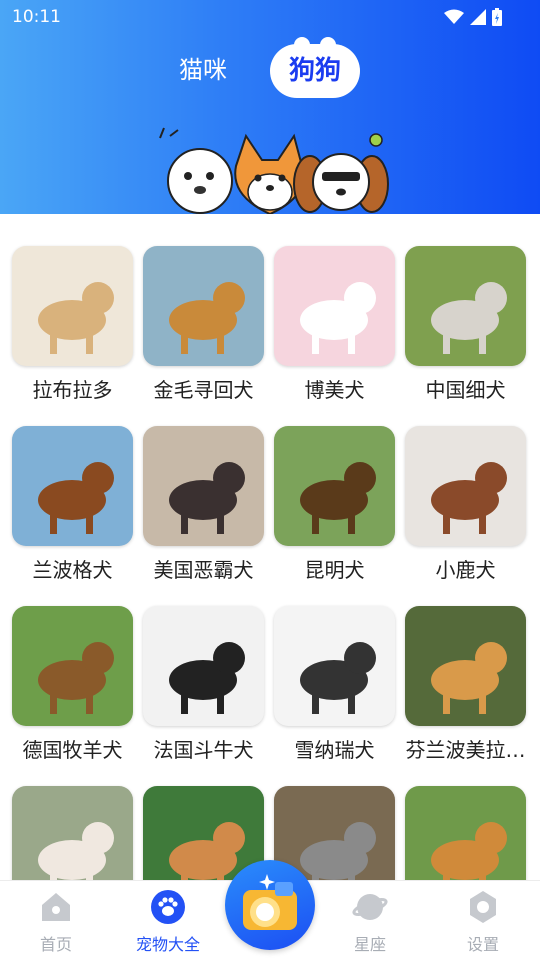 The width and height of the screenshot is (540, 961). What do you see at coordinates (55, 944) in the screenshot?
I see `nav-label-home: 首页` at bounding box center [55, 944].